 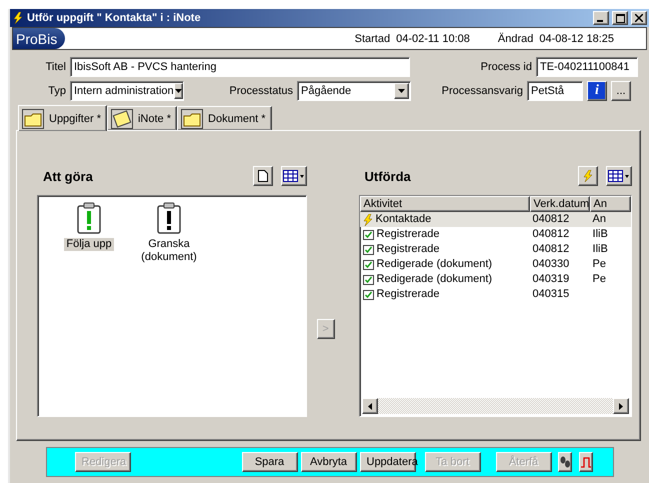 I want to click on field-label: Processtatus, so click(x=260, y=91).